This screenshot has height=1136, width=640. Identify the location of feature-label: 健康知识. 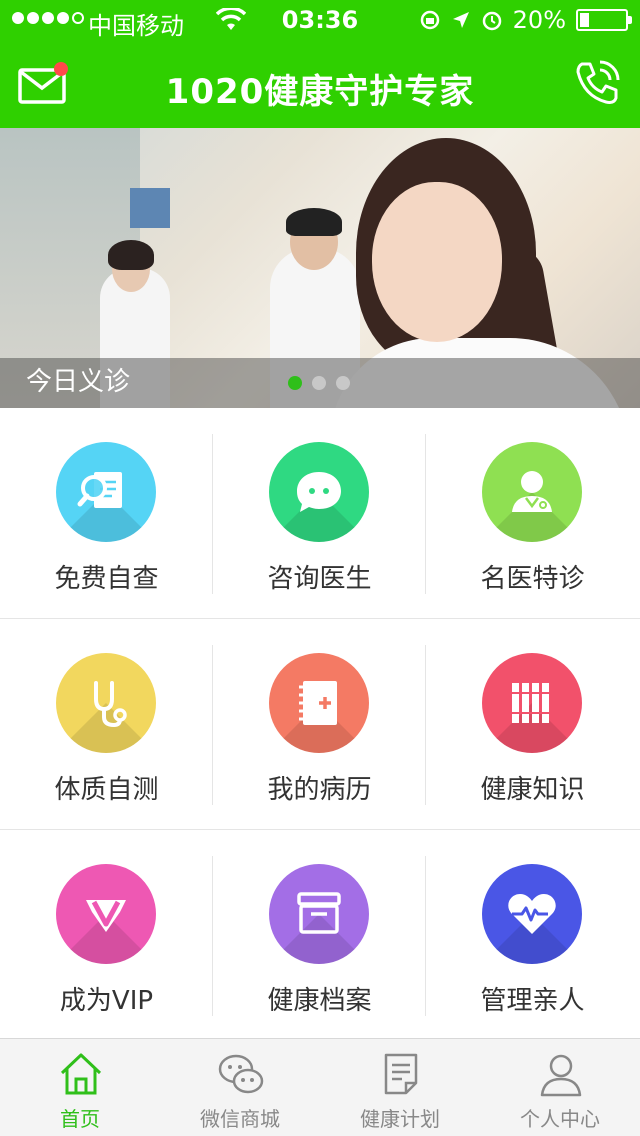
(532, 790).